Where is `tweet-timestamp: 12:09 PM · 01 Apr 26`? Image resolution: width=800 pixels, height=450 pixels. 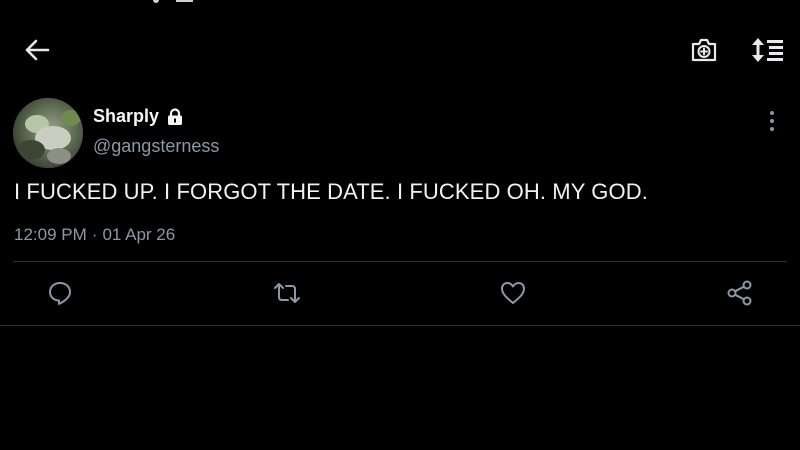 tweet-timestamp: 12:09 PM · 01 Apr 26 is located at coordinates (94, 235).